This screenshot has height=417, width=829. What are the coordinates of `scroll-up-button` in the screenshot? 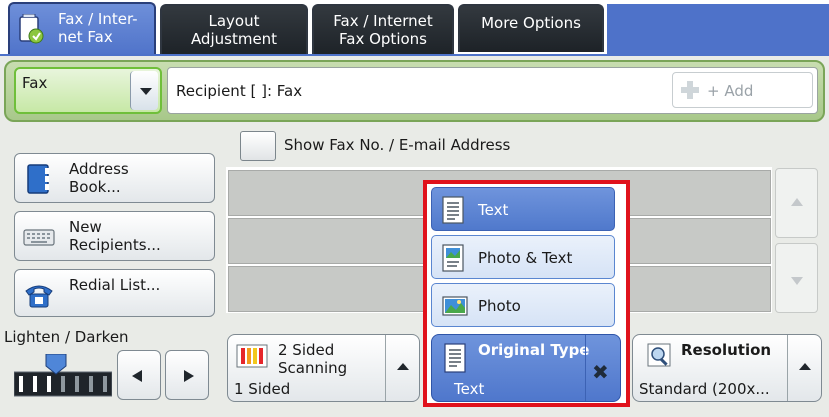 It's located at (796, 203).